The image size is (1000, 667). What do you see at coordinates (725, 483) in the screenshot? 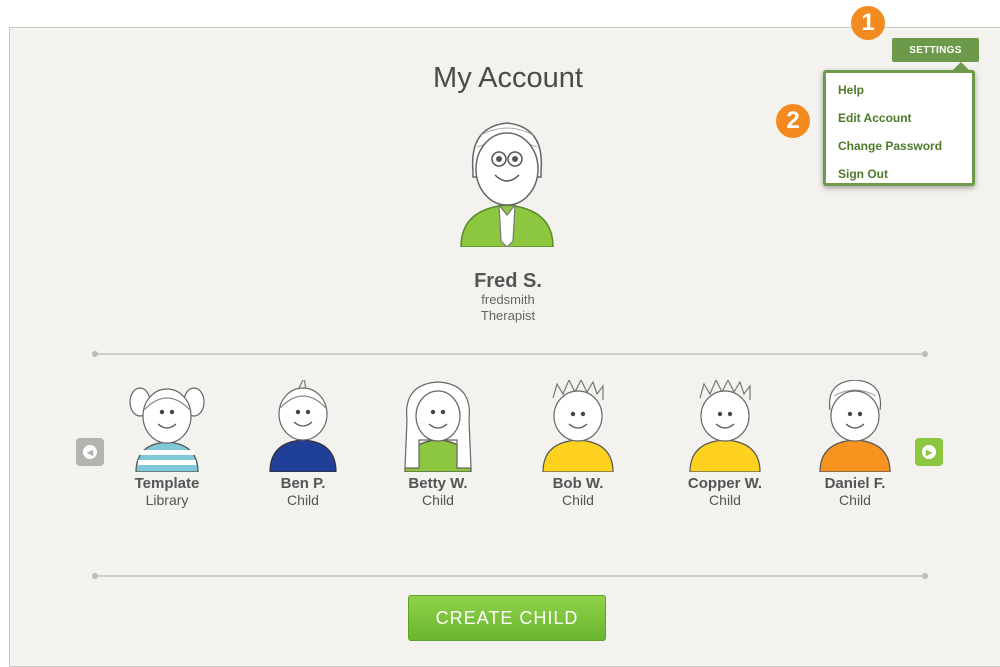
I see `child-name: Copper W.` at bounding box center [725, 483].